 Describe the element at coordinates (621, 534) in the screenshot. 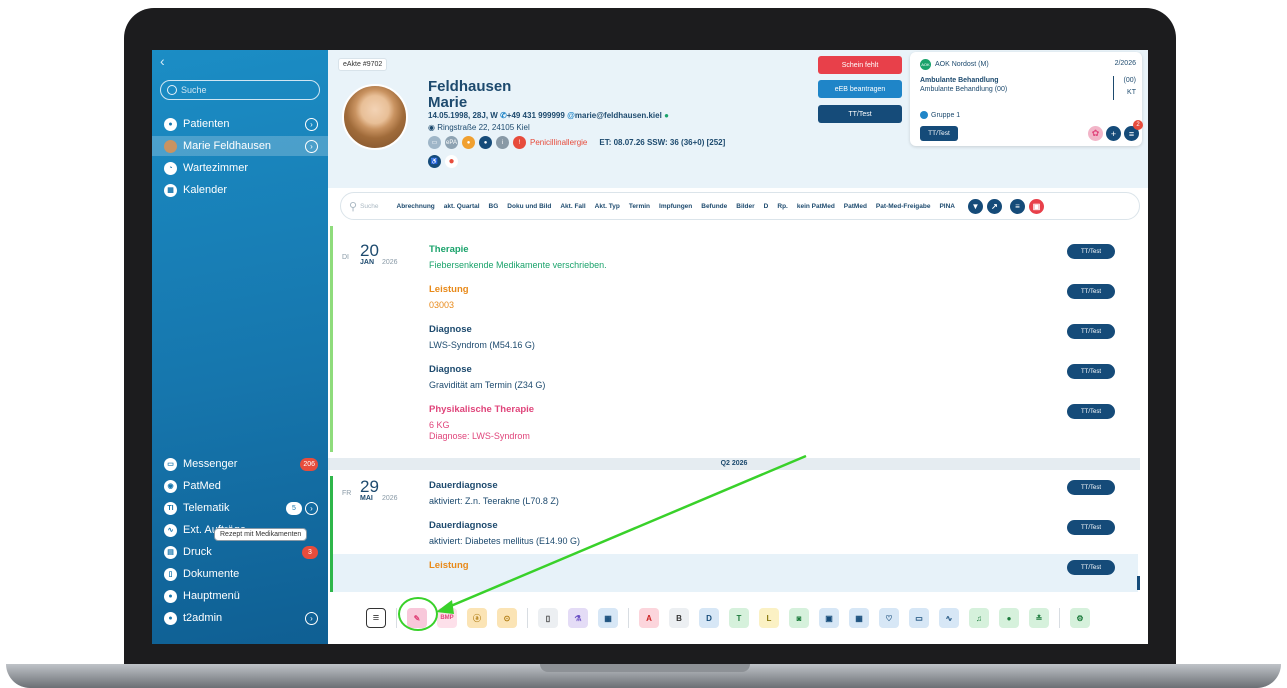

I see `annotation-arrow` at that location.